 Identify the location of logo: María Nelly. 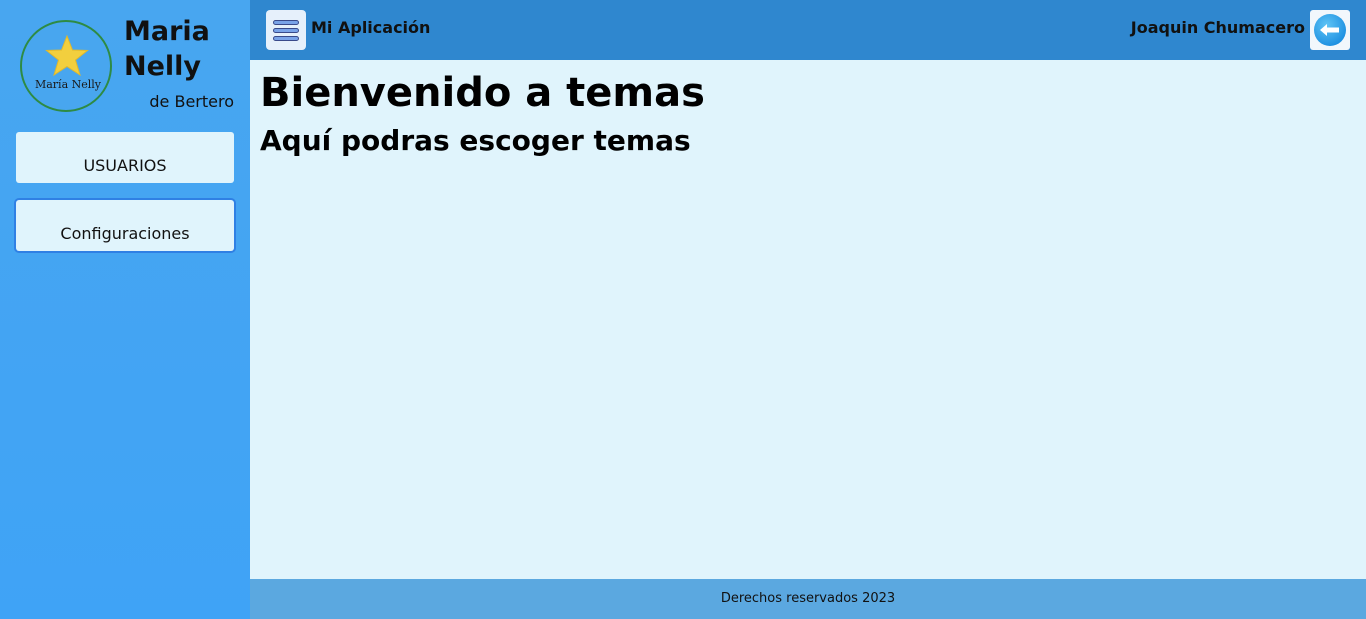
(66, 66).